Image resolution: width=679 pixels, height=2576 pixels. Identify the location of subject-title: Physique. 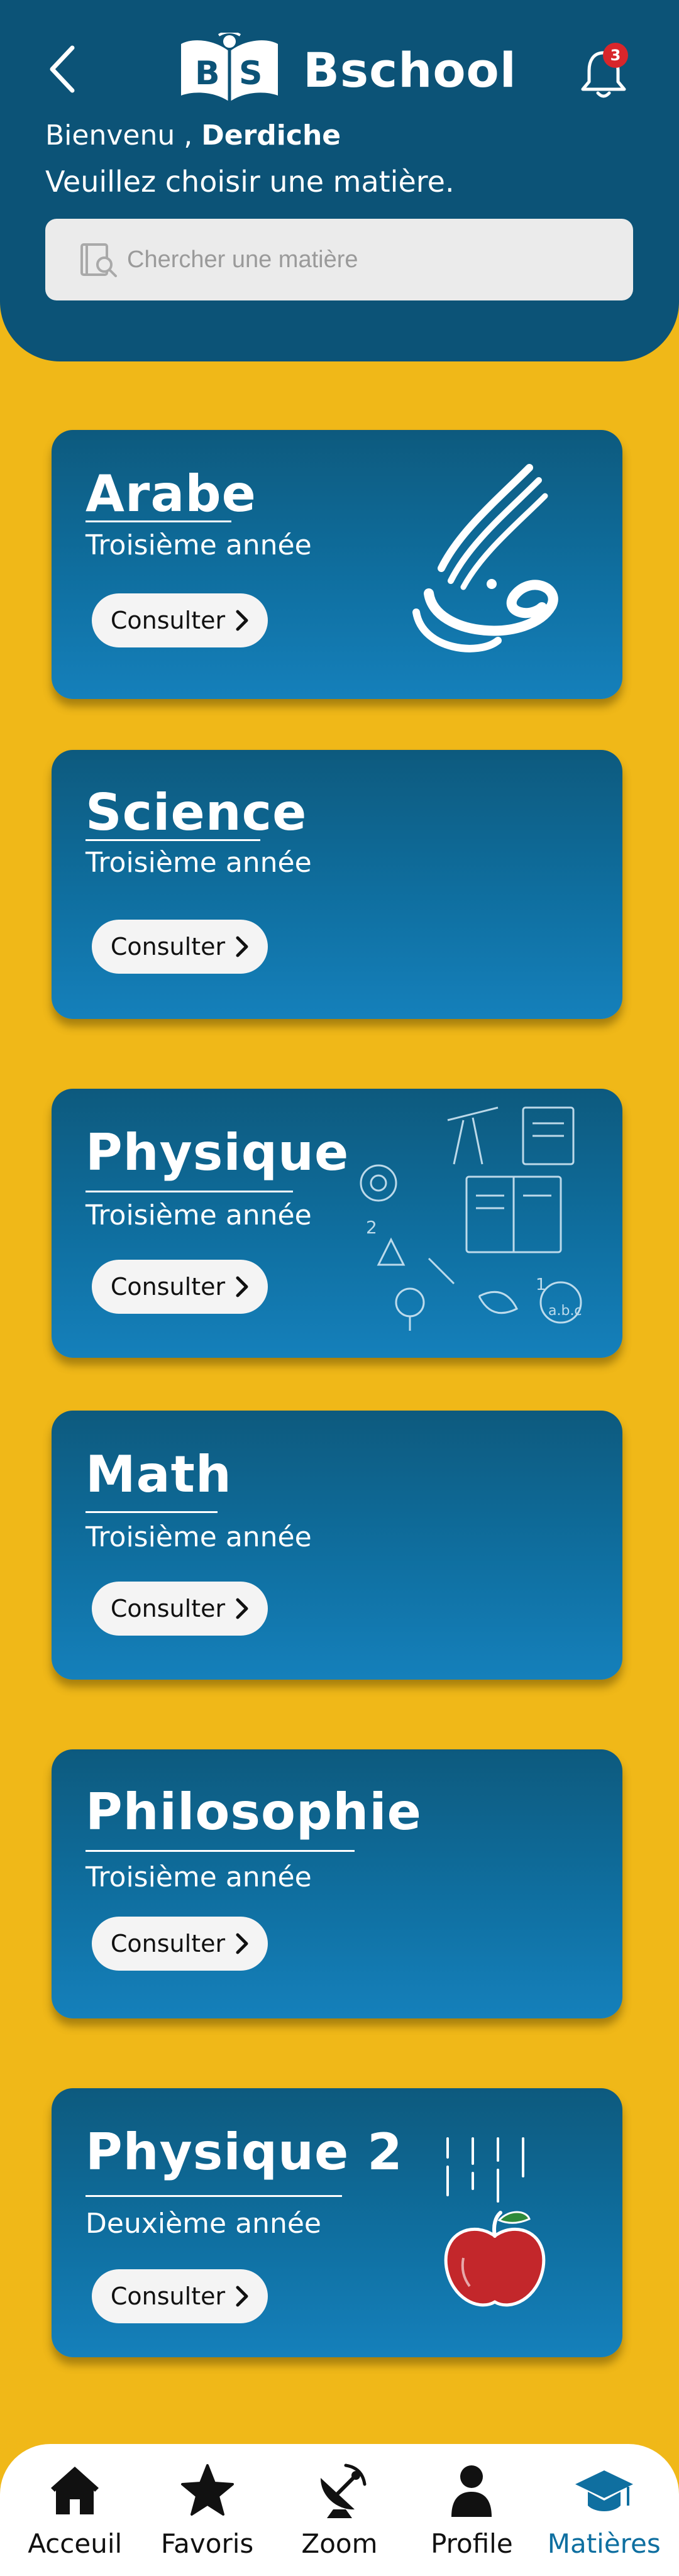
(218, 1153).